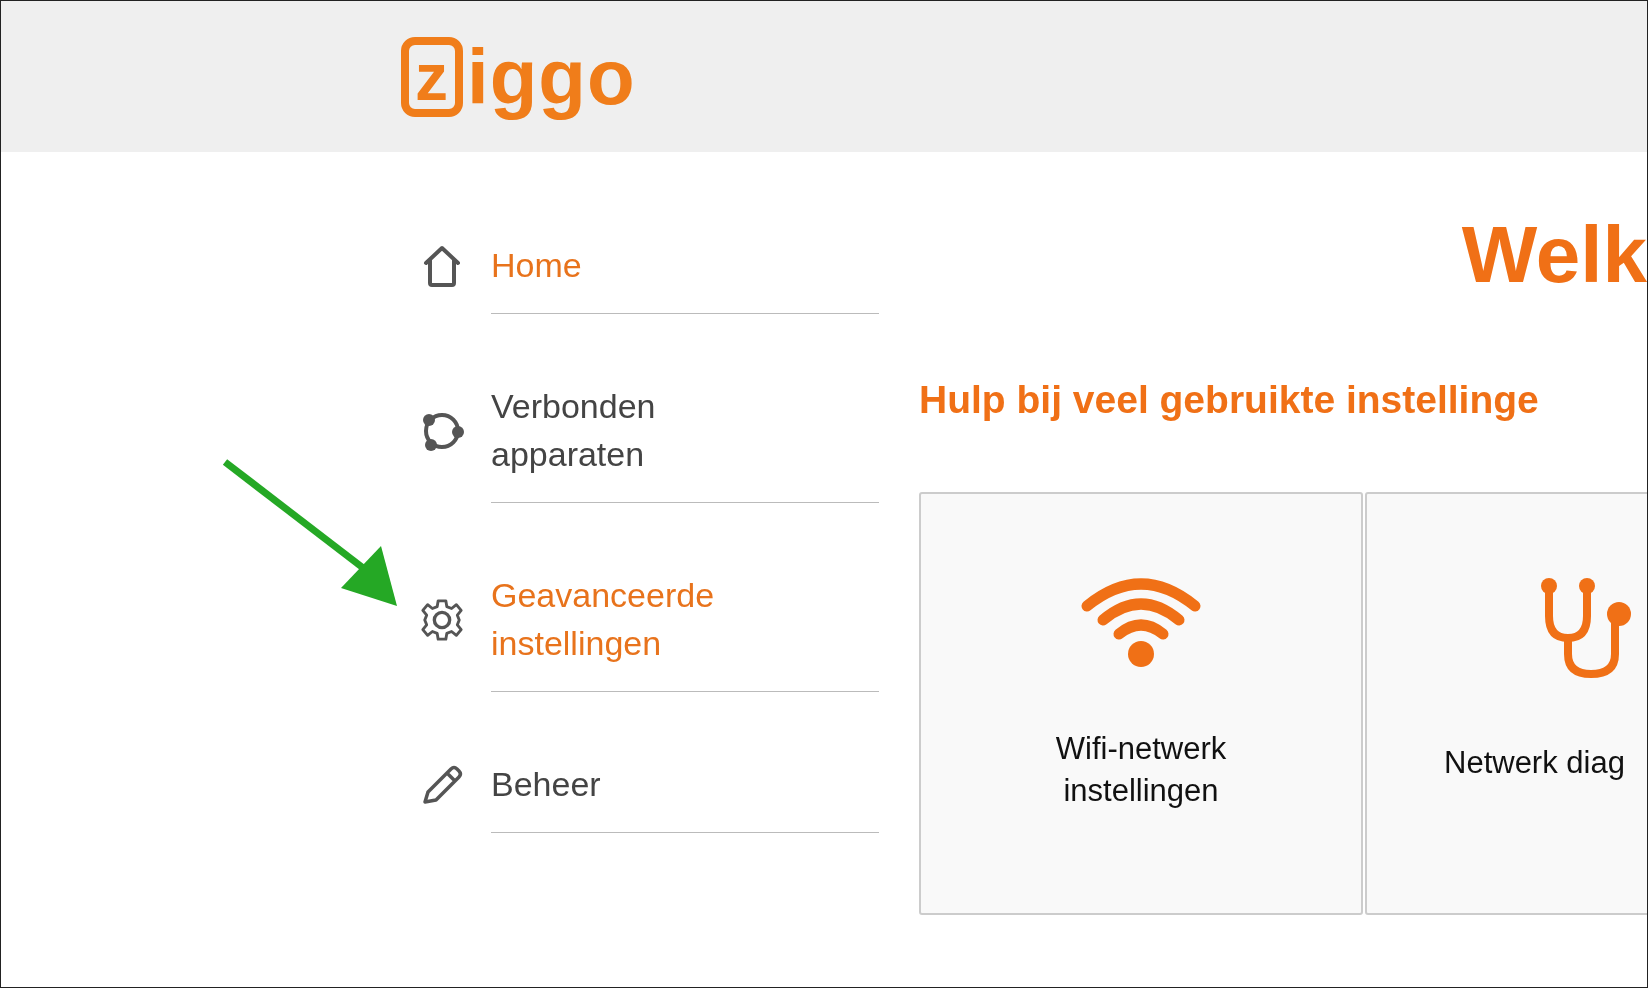 This screenshot has height=988, width=1648. What do you see at coordinates (1141, 703) in the screenshot?
I see `shortcut-card: Wifi-netwerk instellingen` at bounding box center [1141, 703].